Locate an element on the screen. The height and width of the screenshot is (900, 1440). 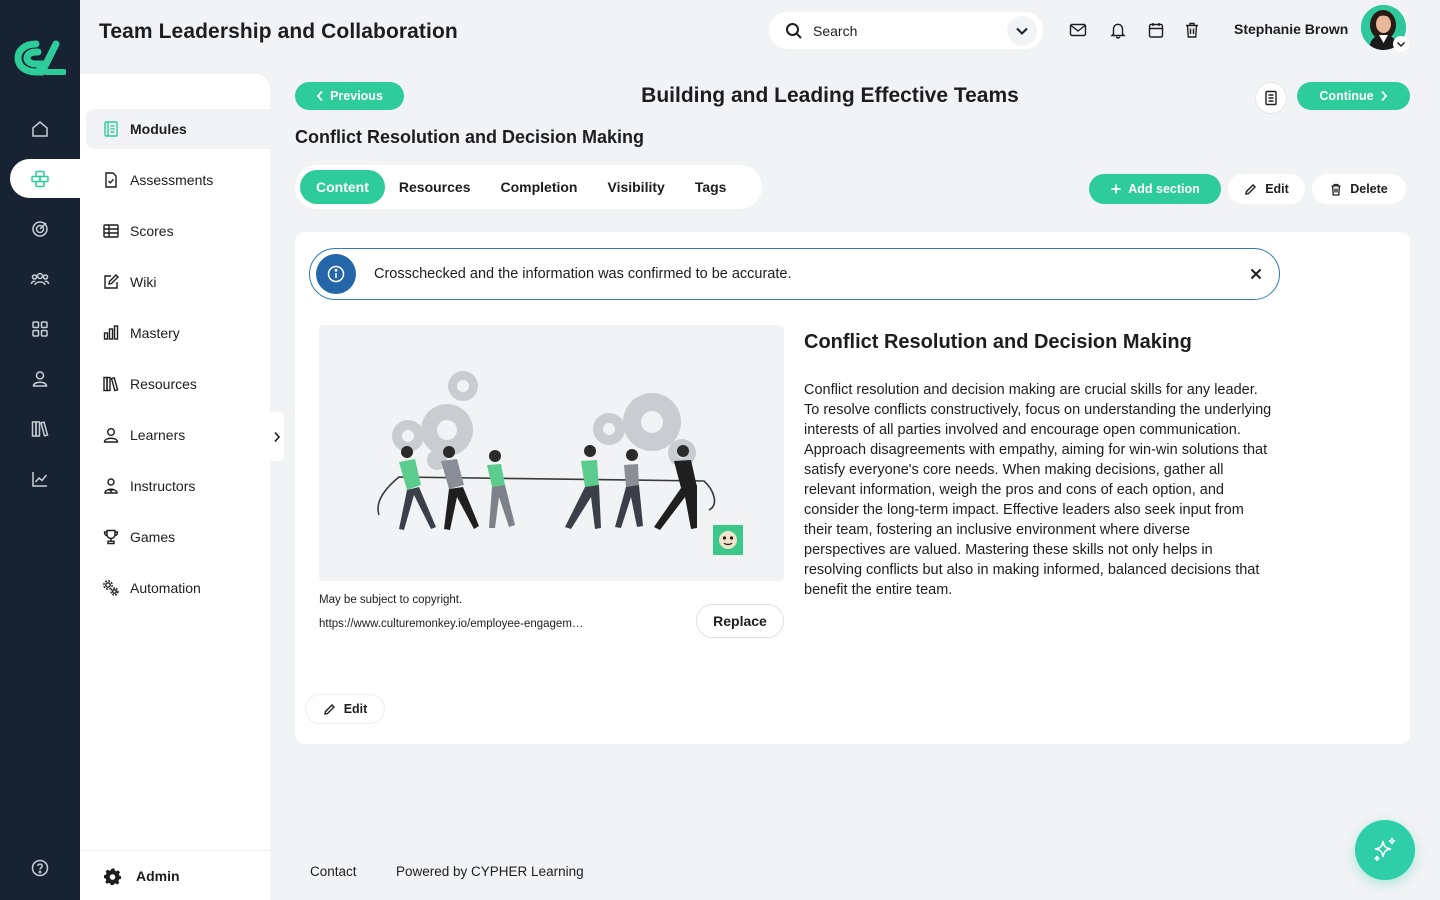
sidebar-item-instructors: Instructors is located at coordinates (178, 486).